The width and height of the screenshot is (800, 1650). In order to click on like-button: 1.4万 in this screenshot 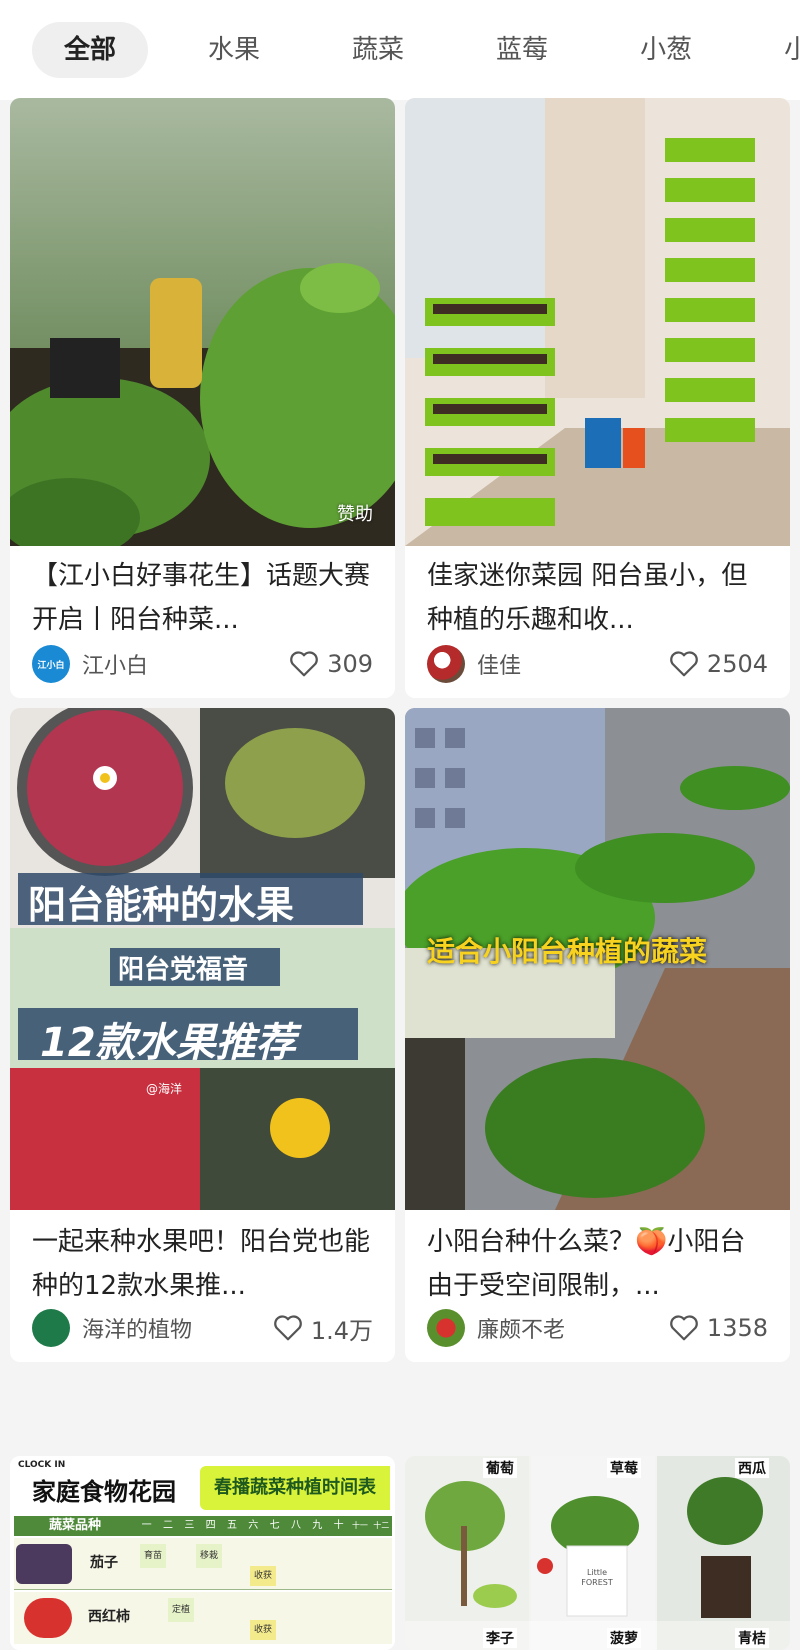, I will do `click(323, 1328)`.